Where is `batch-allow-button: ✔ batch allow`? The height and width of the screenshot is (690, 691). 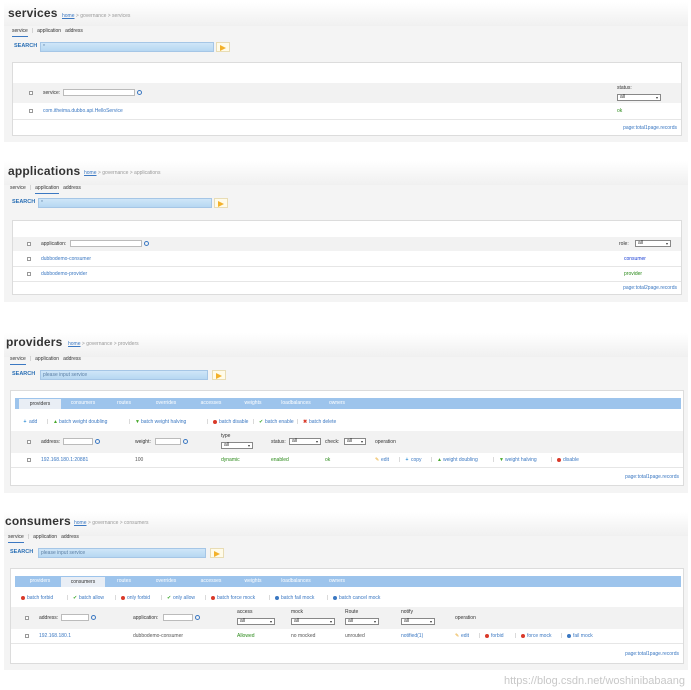
batch-allow-button: ✔ batch allow is located at coordinates (88, 598).